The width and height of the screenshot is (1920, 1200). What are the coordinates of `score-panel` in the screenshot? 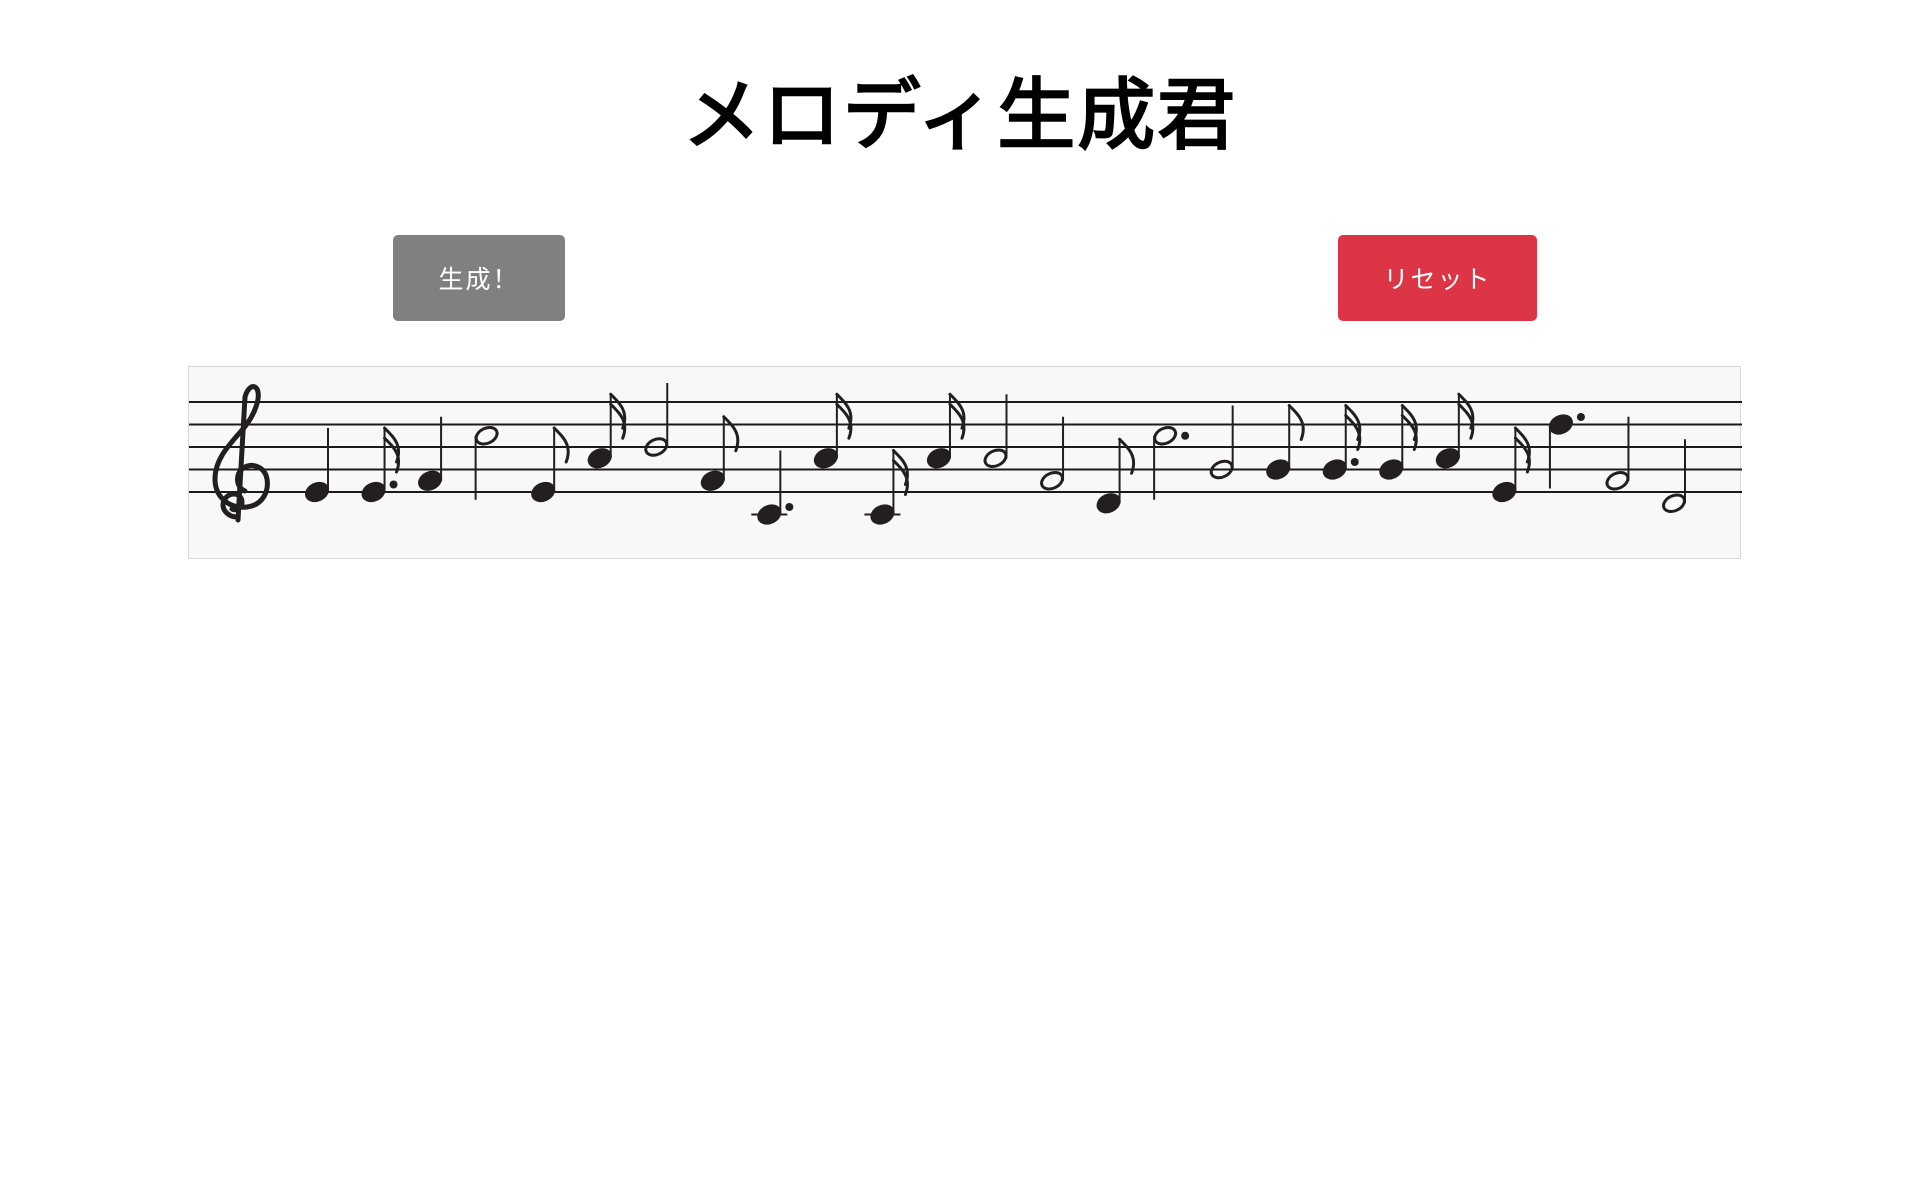 It's located at (965, 462).